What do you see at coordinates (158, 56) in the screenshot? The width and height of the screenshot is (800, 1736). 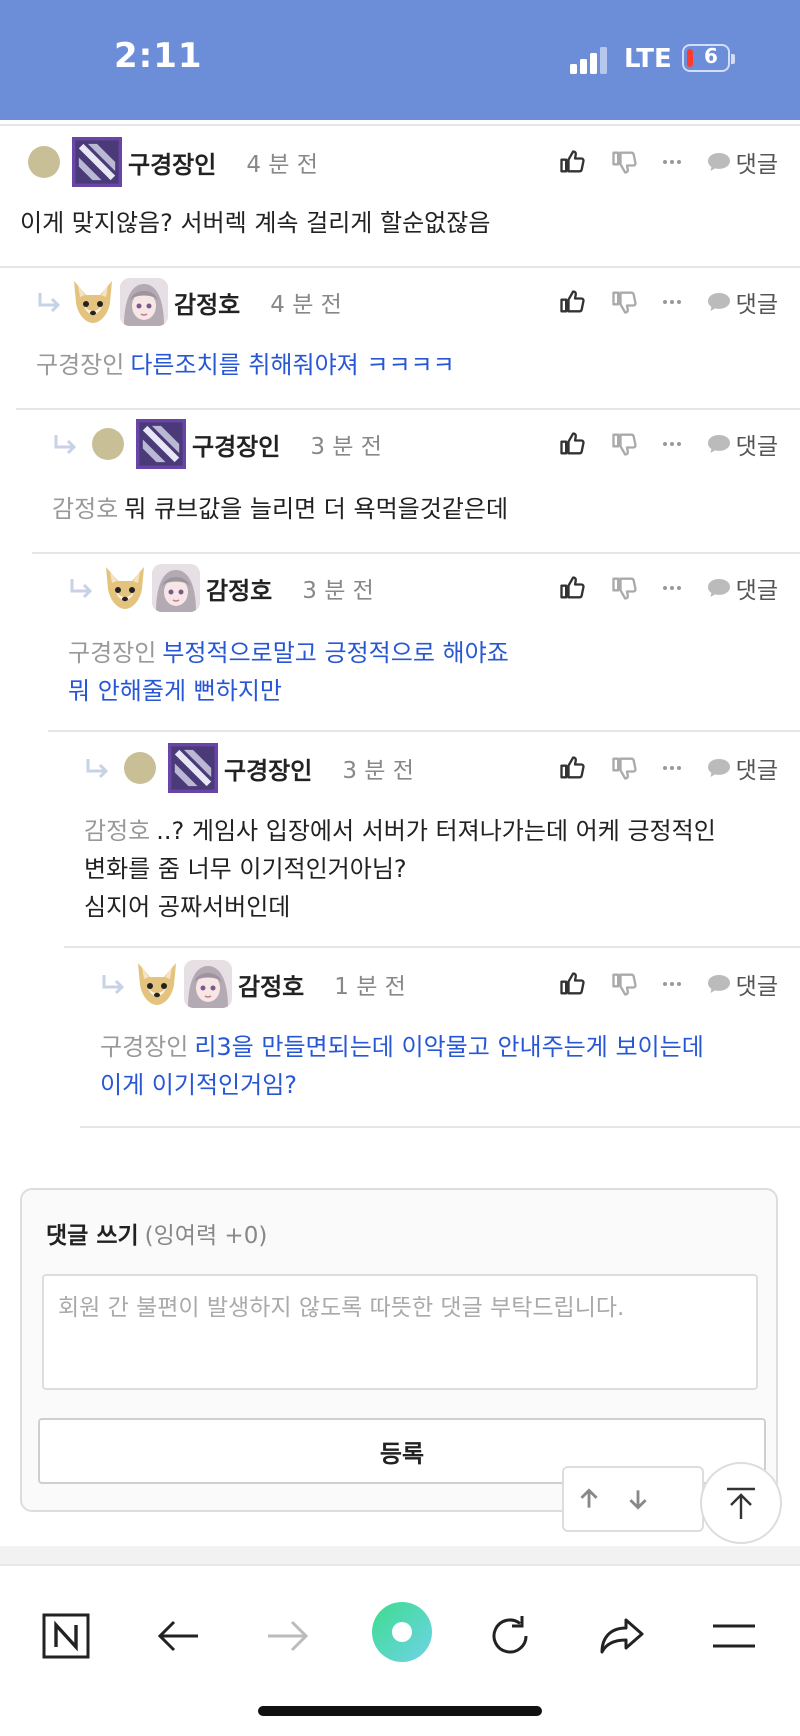 I see `clock: 2:11` at bounding box center [158, 56].